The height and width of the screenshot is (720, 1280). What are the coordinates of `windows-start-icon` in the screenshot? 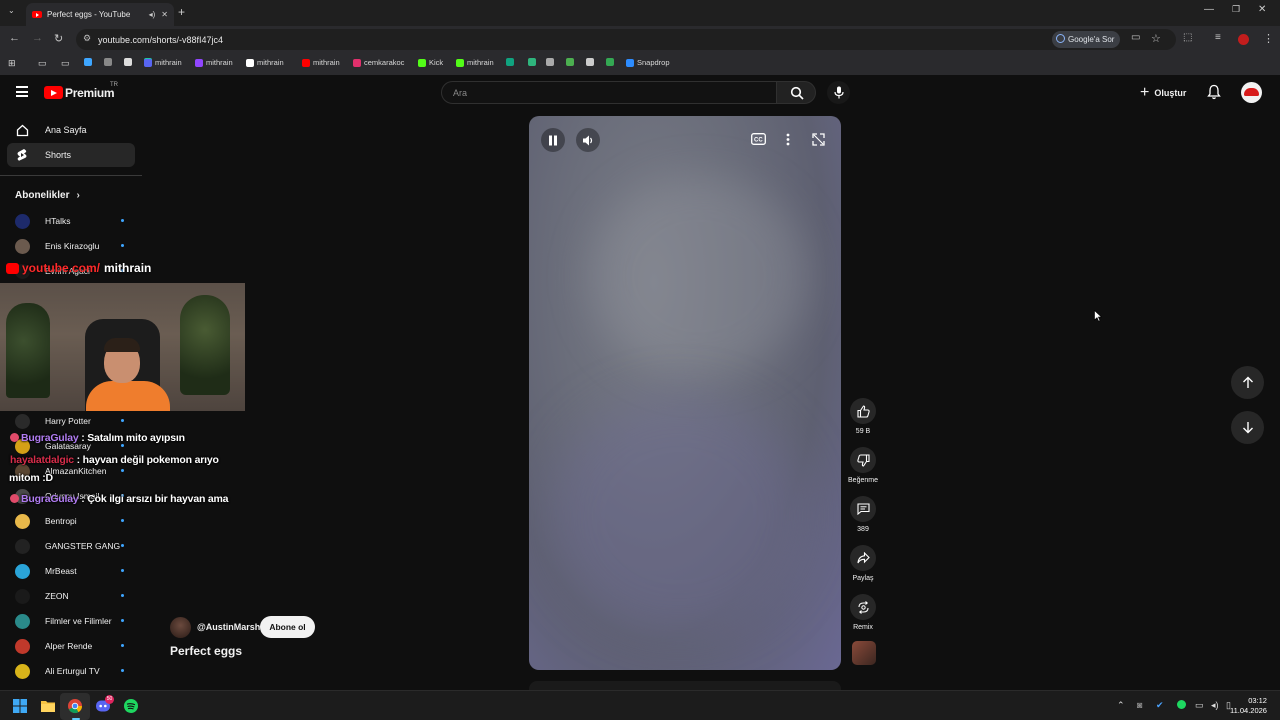 It's located at (20, 706).